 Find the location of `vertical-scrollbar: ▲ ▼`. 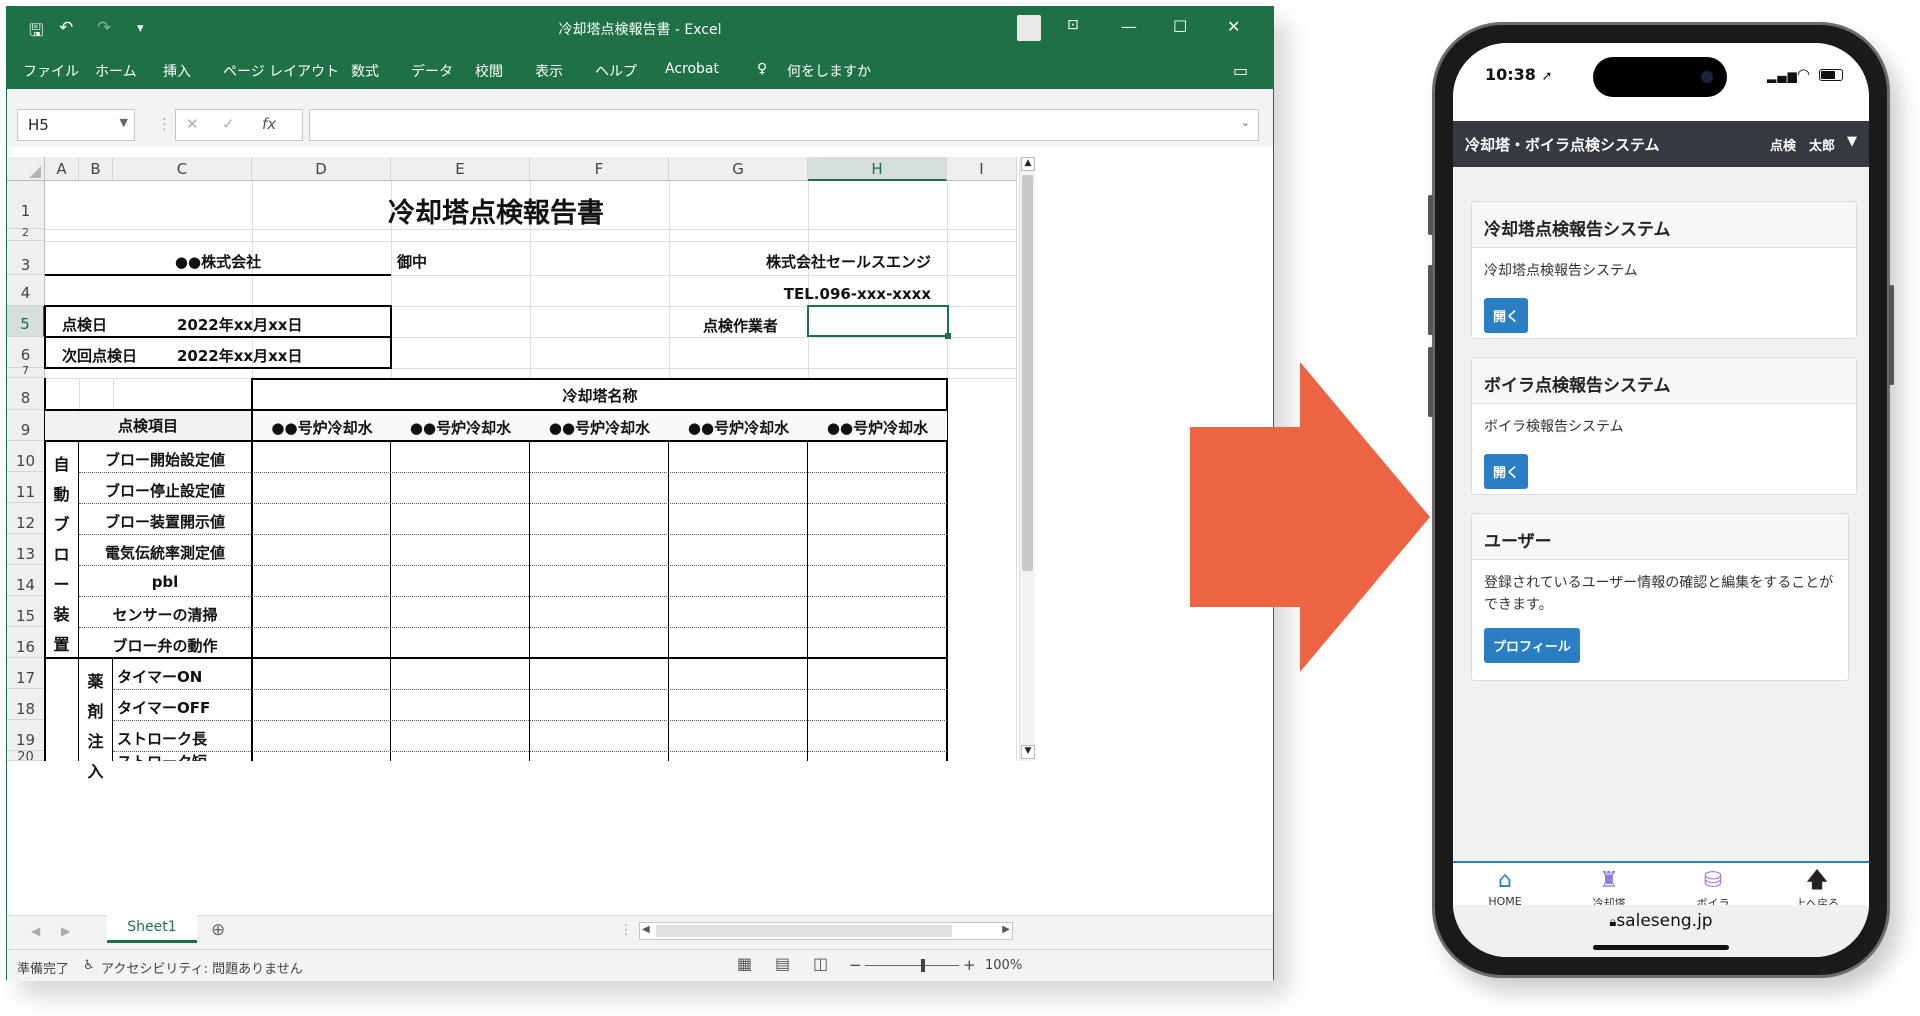

vertical-scrollbar: ▲ ▼ is located at coordinates (1027, 459).